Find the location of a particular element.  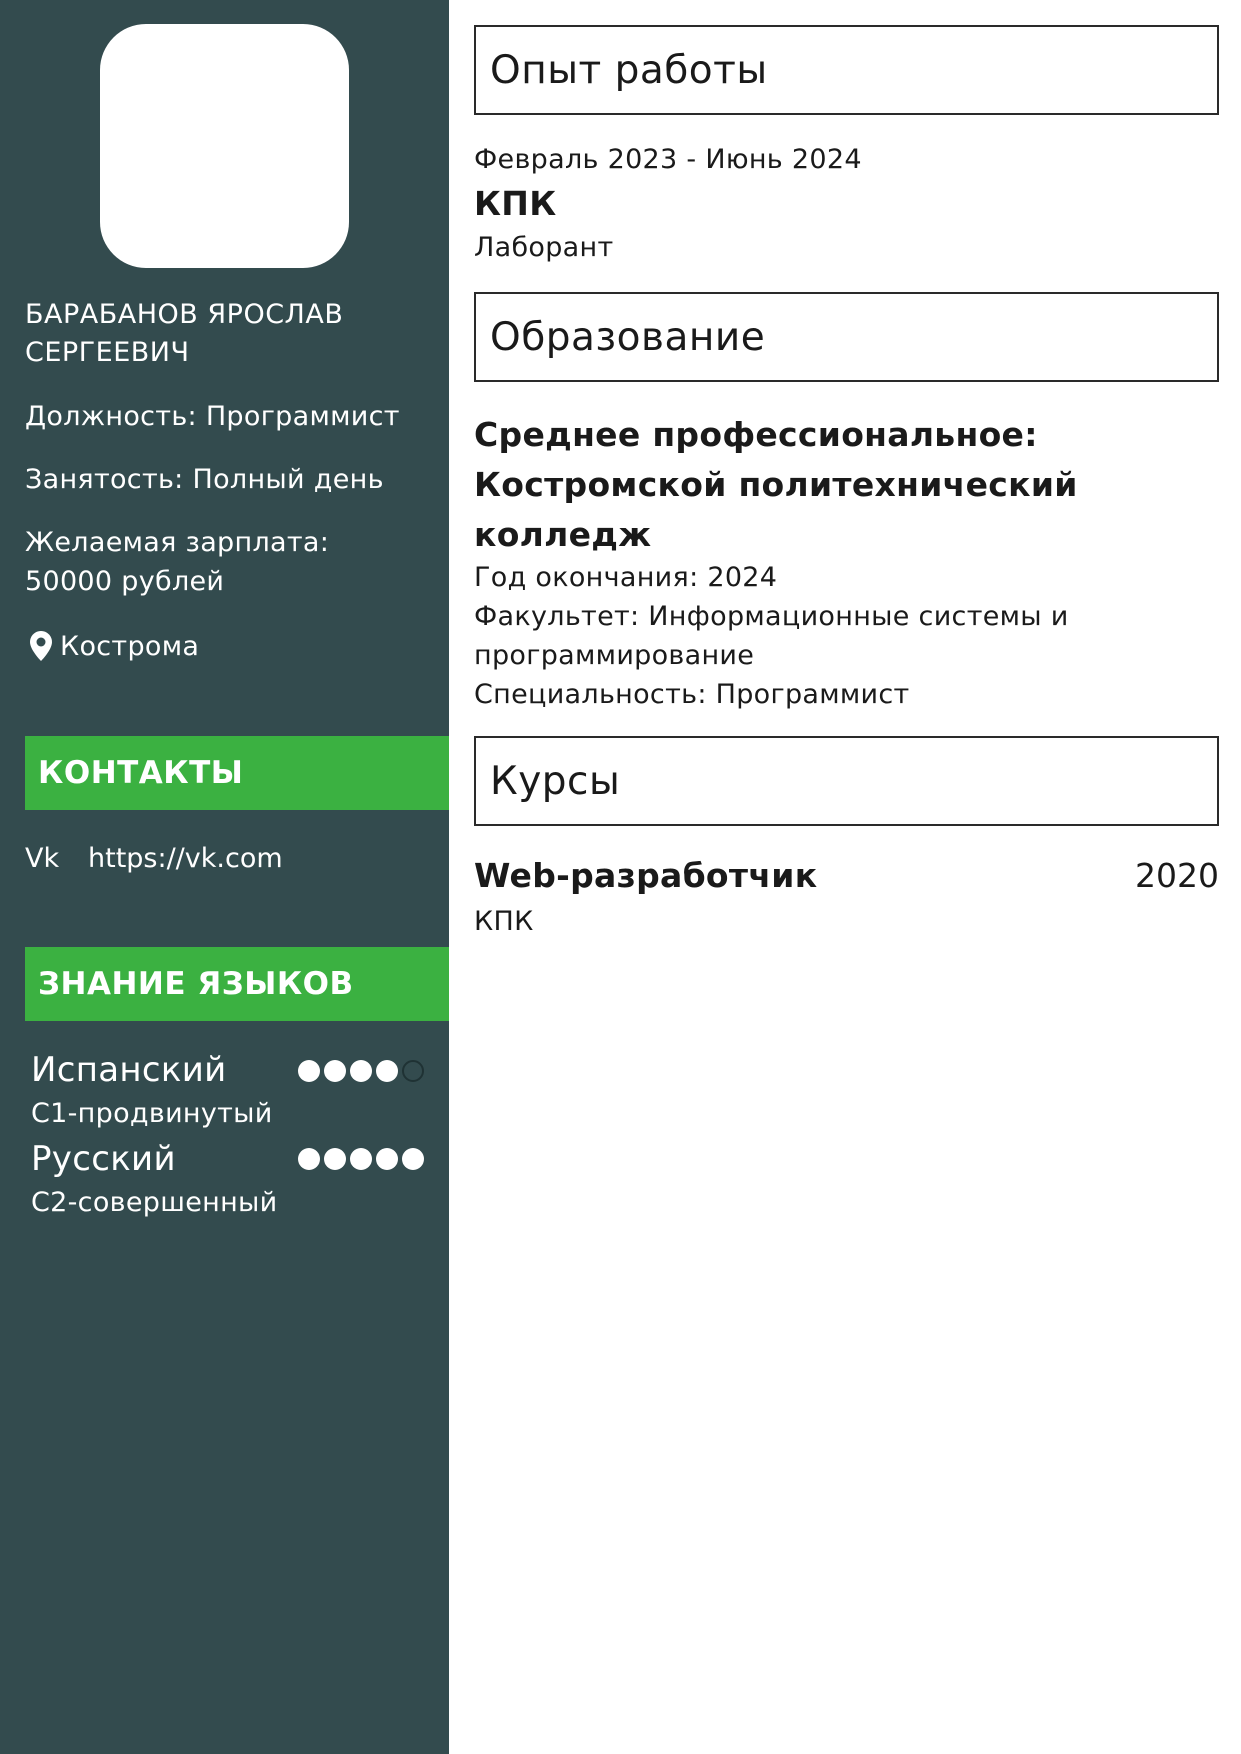

map-pin-icon is located at coordinates (41, 646).